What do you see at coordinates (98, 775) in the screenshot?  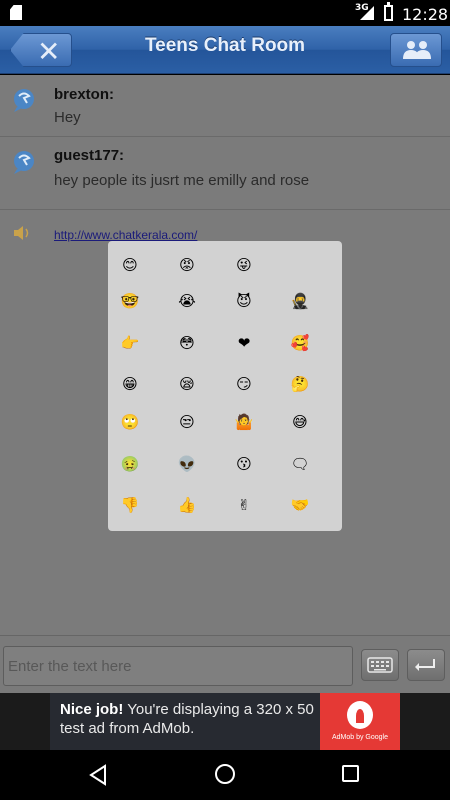 I see `back-icon` at bounding box center [98, 775].